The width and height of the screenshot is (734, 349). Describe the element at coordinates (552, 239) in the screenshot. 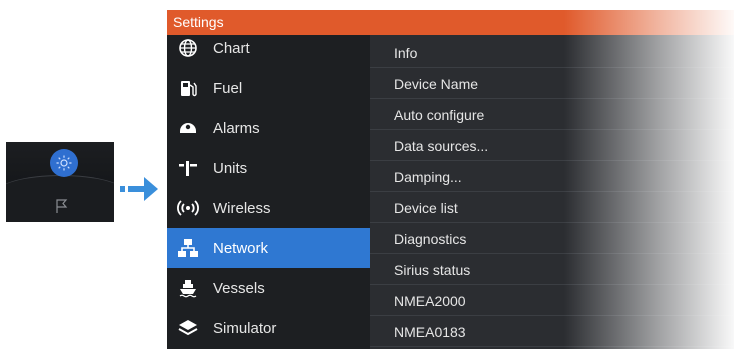

I see `list-item-diagnostics: Diagnostics` at that location.